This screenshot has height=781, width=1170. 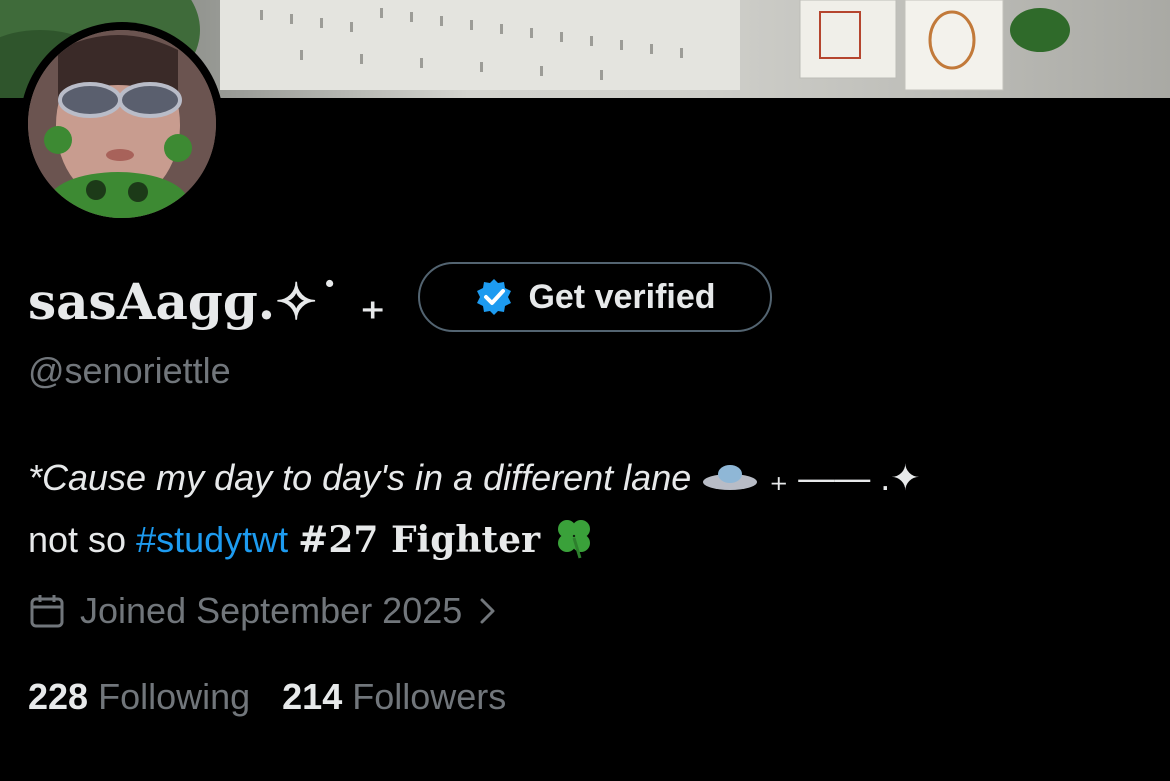 I want to click on get-verified-button: Get verified, so click(x=595, y=297).